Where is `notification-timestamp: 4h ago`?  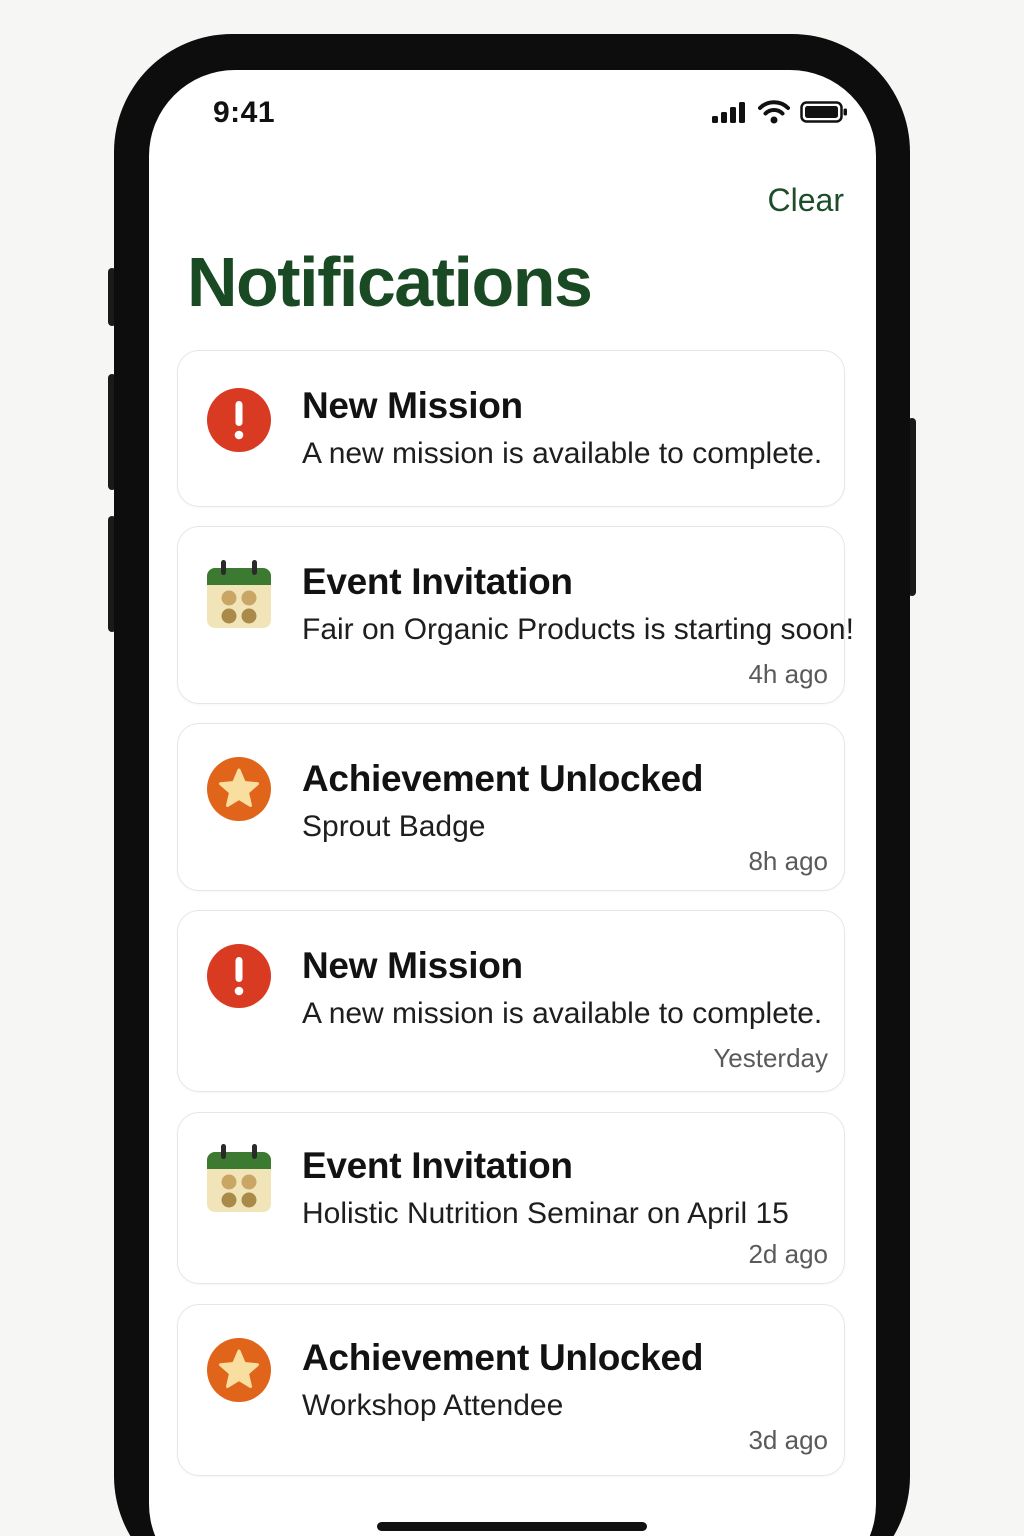
notification-timestamp: 4h ago is located at coordinates (788, 674).